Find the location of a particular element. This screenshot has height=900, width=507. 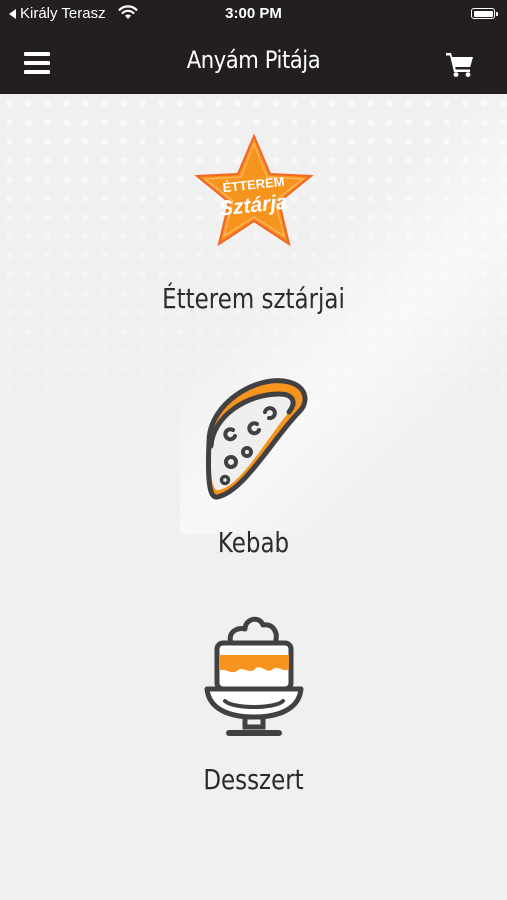

app-header: Király Terasz 3:00 PM Anyám Pitája is located at coordinates (253, 47).